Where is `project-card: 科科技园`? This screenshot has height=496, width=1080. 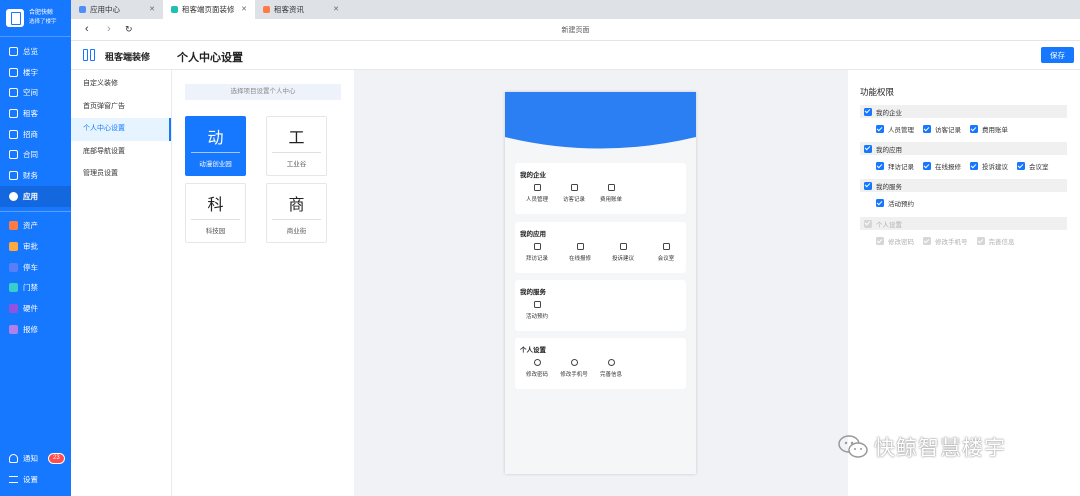 project-card: 科科技园 is located at coordinates (215, 213).